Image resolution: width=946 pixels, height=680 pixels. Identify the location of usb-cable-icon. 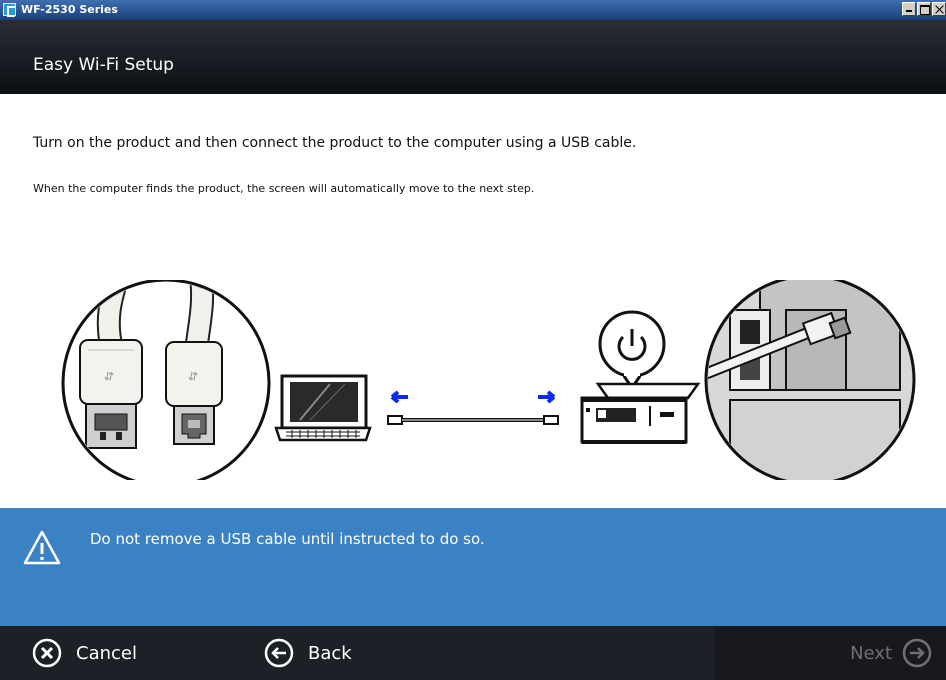
(473, 407).